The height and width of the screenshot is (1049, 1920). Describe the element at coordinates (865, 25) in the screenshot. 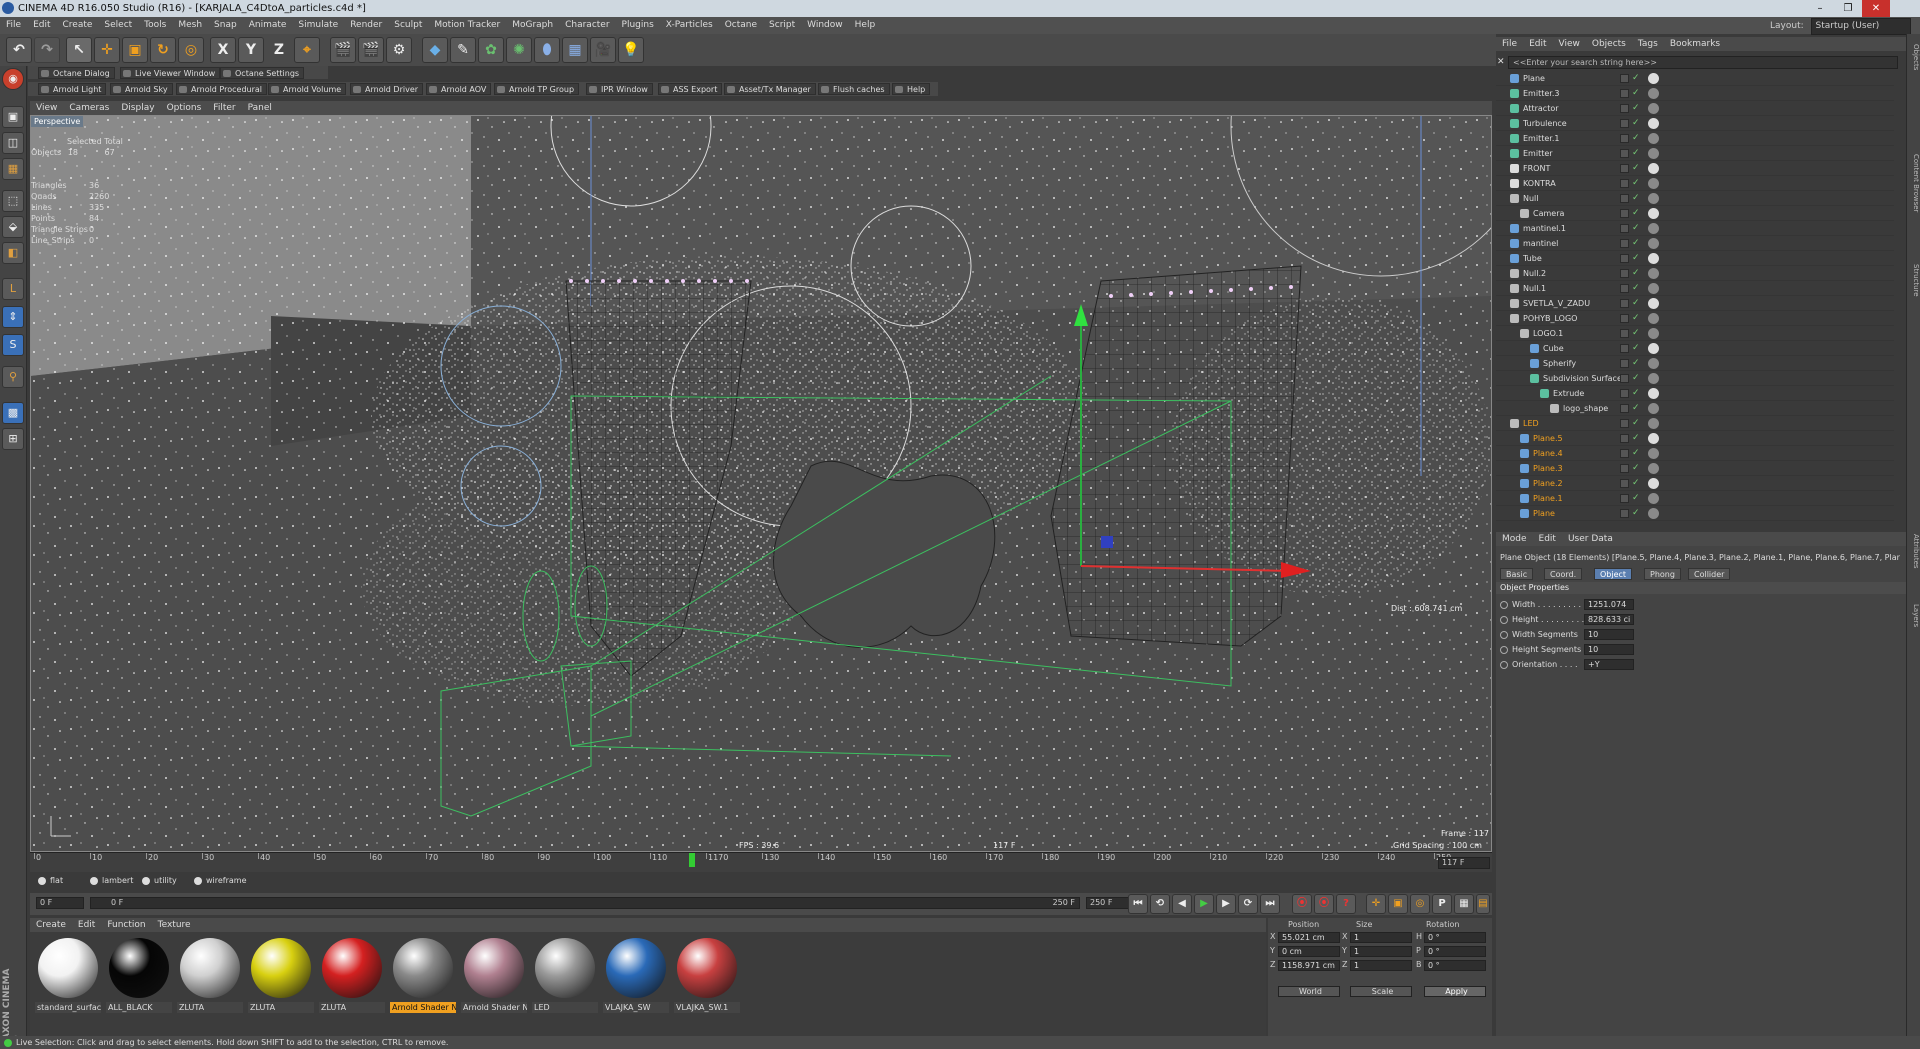

I see `menu-help: Help` at that location.